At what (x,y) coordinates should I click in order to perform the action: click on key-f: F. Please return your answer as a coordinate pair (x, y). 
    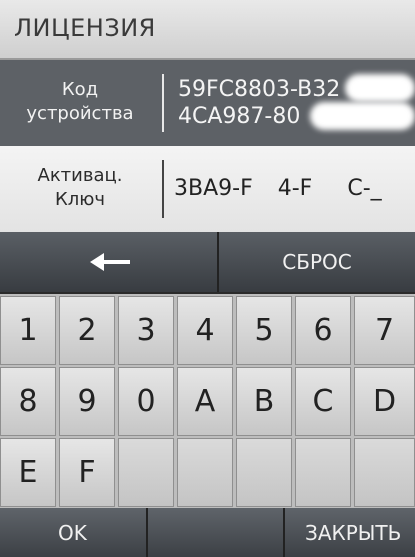
    Looking at the image, I should click on (87, 472).